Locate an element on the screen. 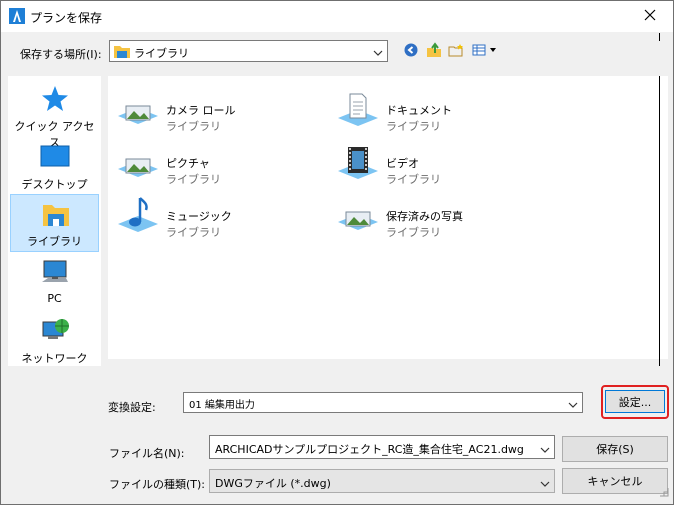  item-name: ミュージック is located at coordinates (199, 216).